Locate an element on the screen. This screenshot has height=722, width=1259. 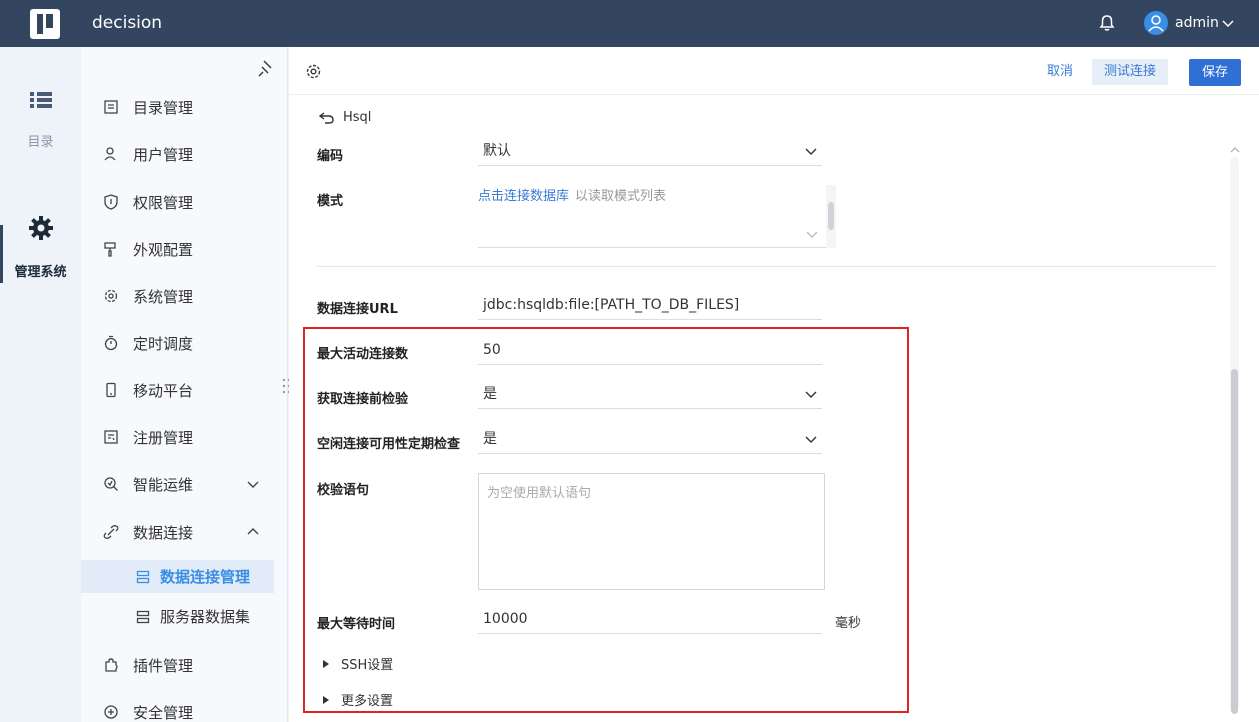
user-avatar-icon is located at coordinates (1156, 23).